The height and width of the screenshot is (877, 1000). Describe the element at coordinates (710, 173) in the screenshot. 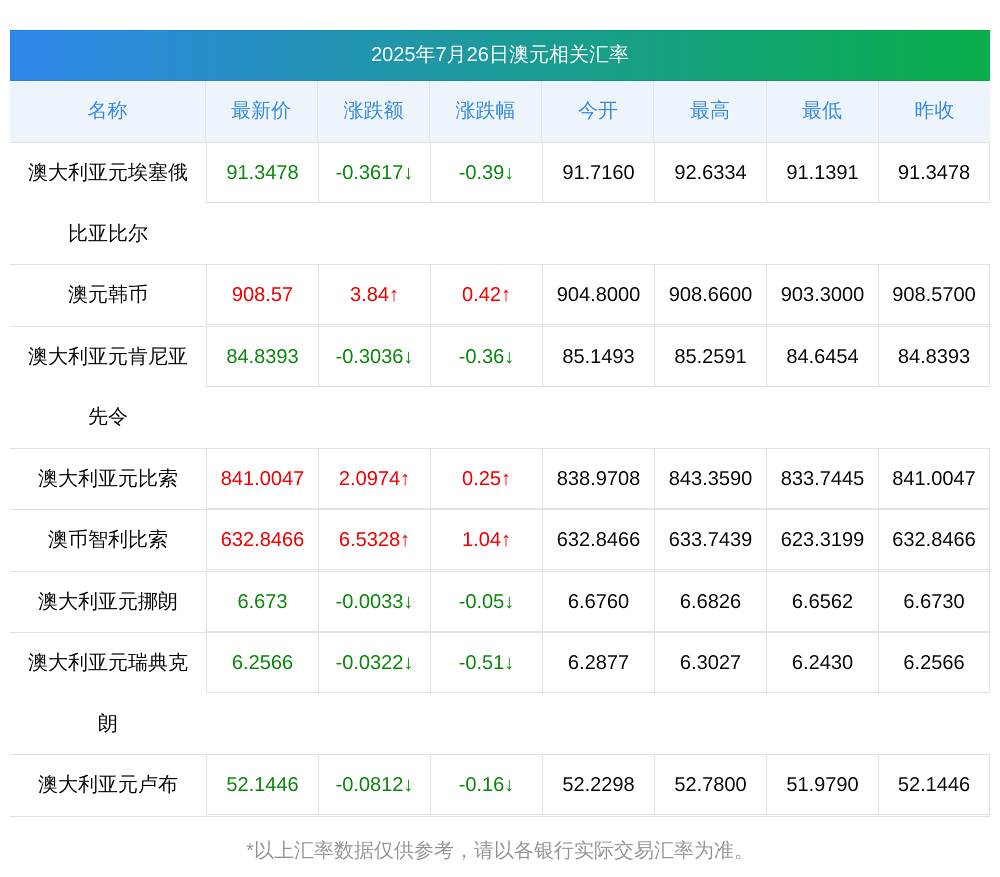

I see `table-cell: 92.6334` at that location.